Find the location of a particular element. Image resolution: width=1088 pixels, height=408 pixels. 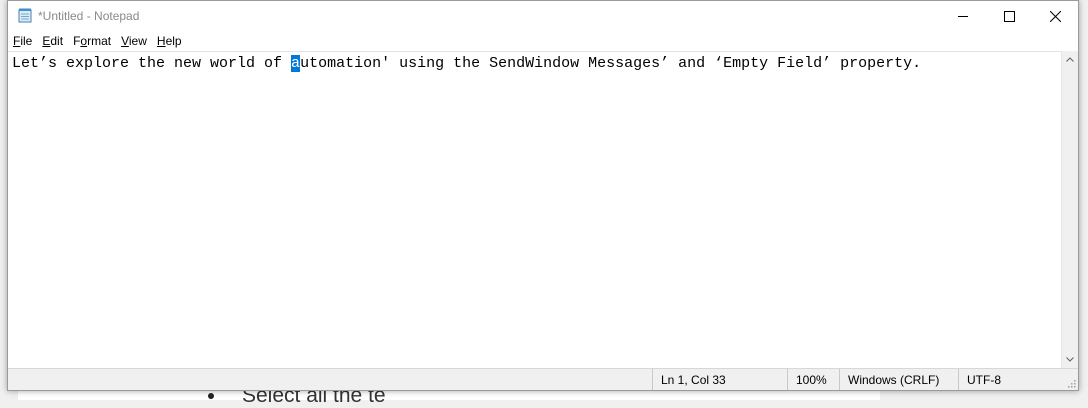

menu-view-label: iew is located at coordinates (137, 41).